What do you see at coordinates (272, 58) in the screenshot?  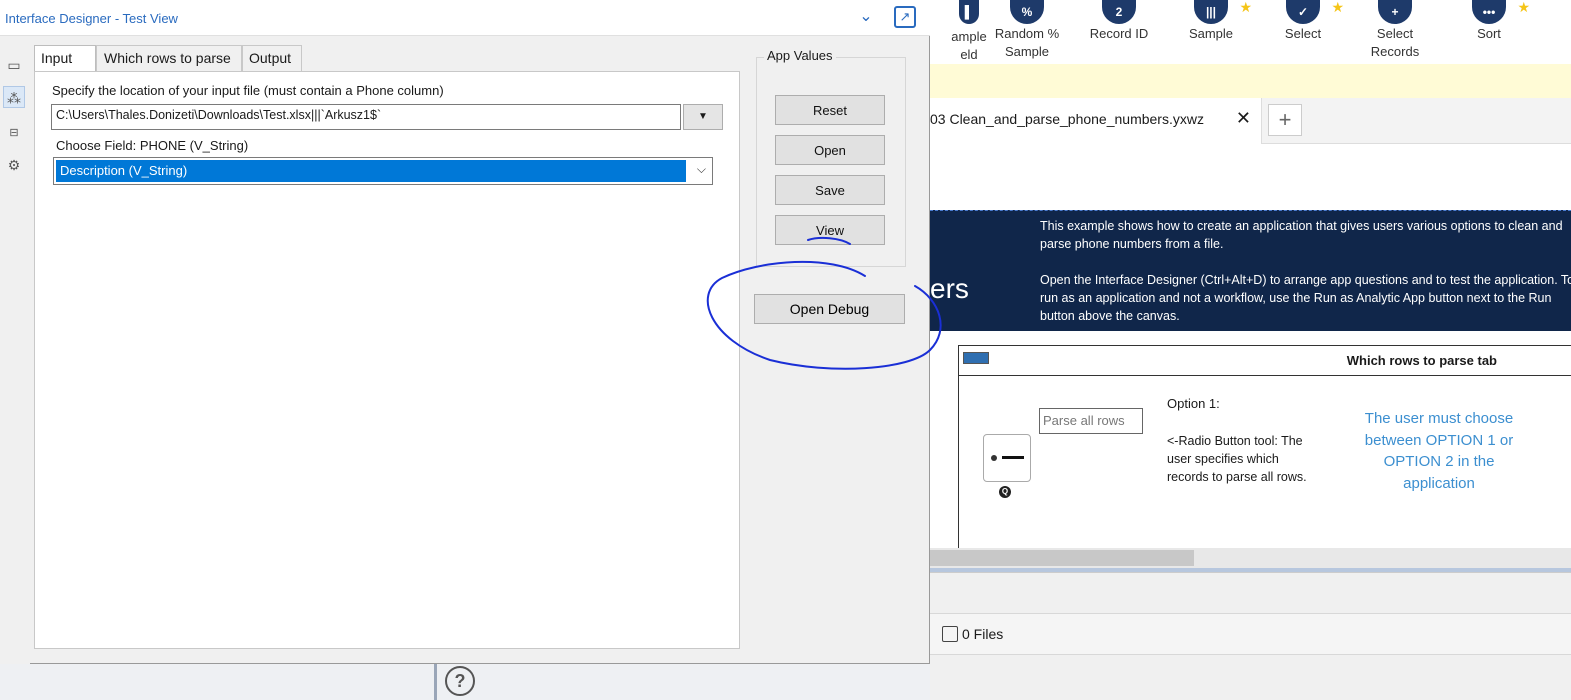 I see `tab-output: Output` at bounding box center [272, 58].